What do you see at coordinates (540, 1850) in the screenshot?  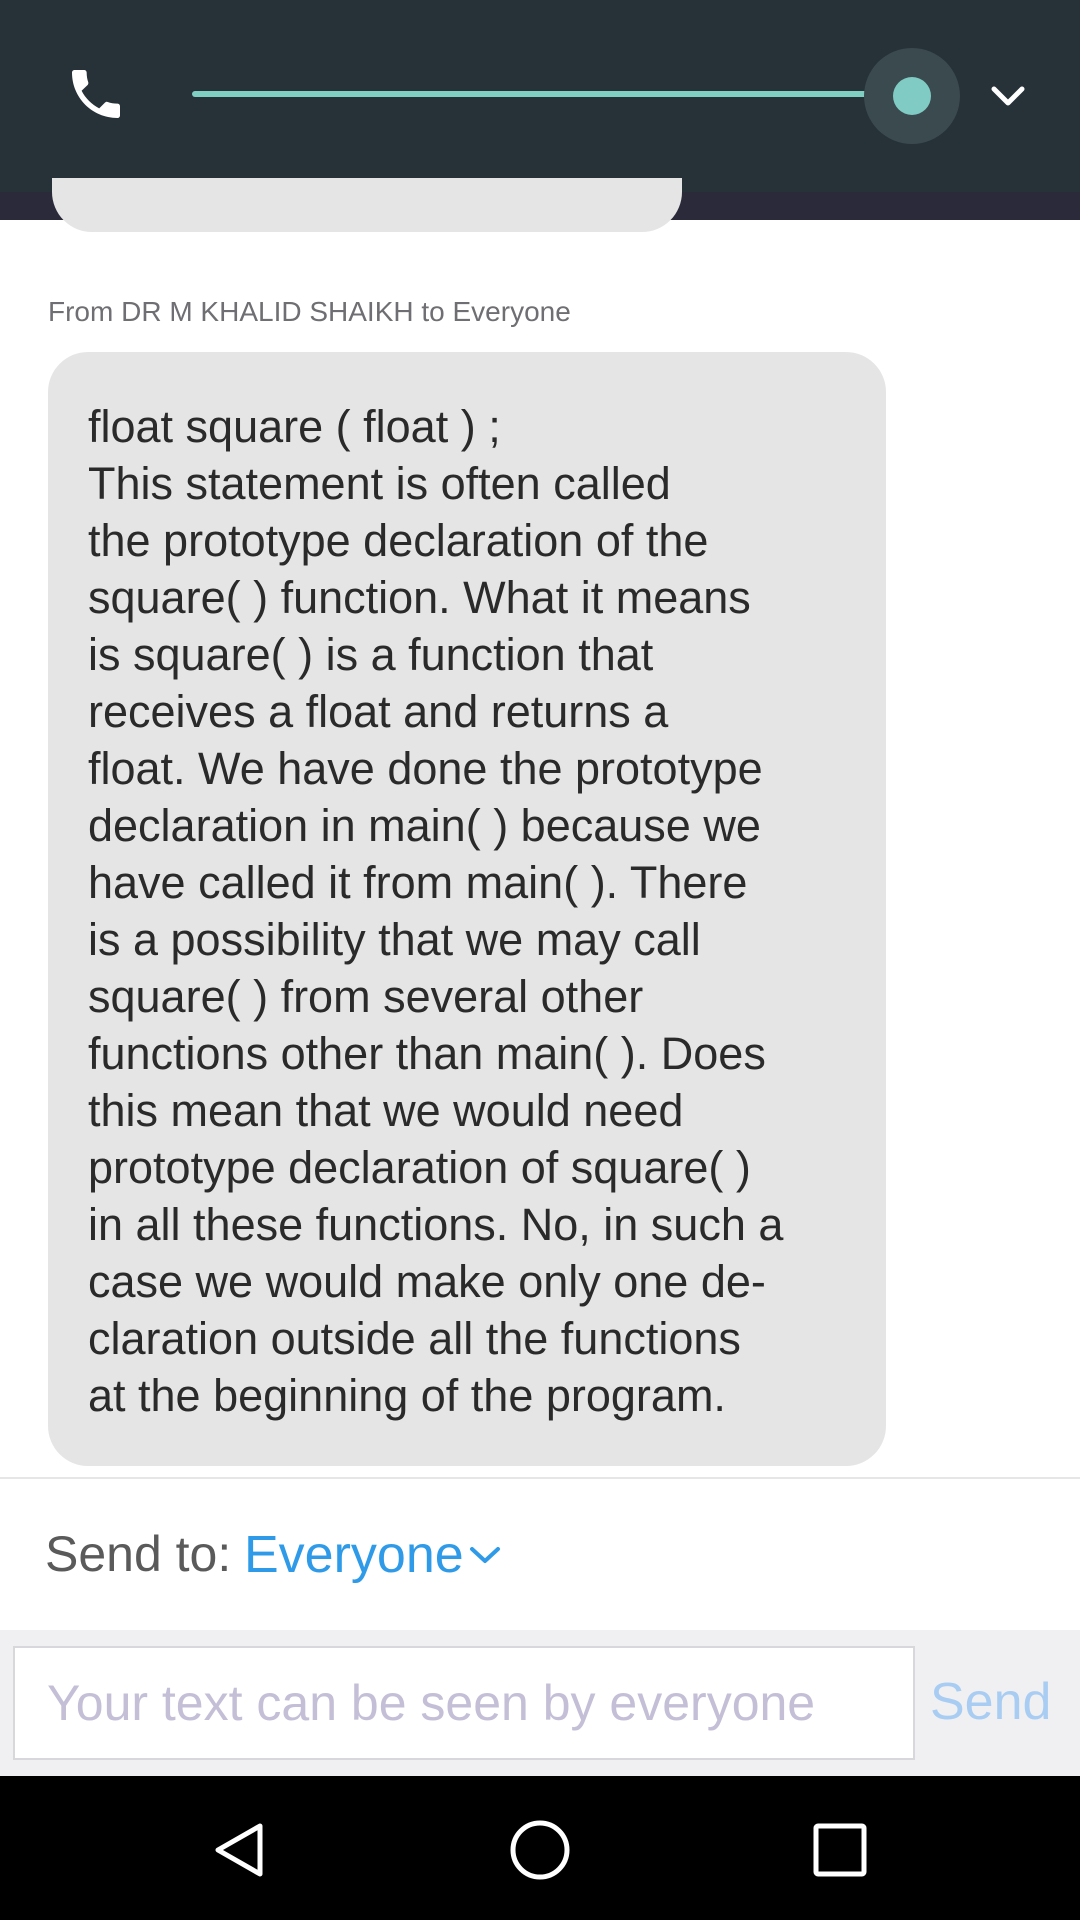 I see `home-circle-icon` at bounding box center [540, 1850].